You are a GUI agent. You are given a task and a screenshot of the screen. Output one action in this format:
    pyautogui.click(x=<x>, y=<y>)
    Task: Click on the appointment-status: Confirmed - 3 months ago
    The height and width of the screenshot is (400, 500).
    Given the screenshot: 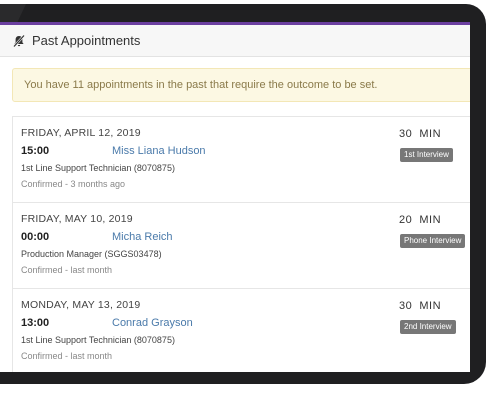 What is the action you would take?
    pyautogui.click(x=73, y=184)
    